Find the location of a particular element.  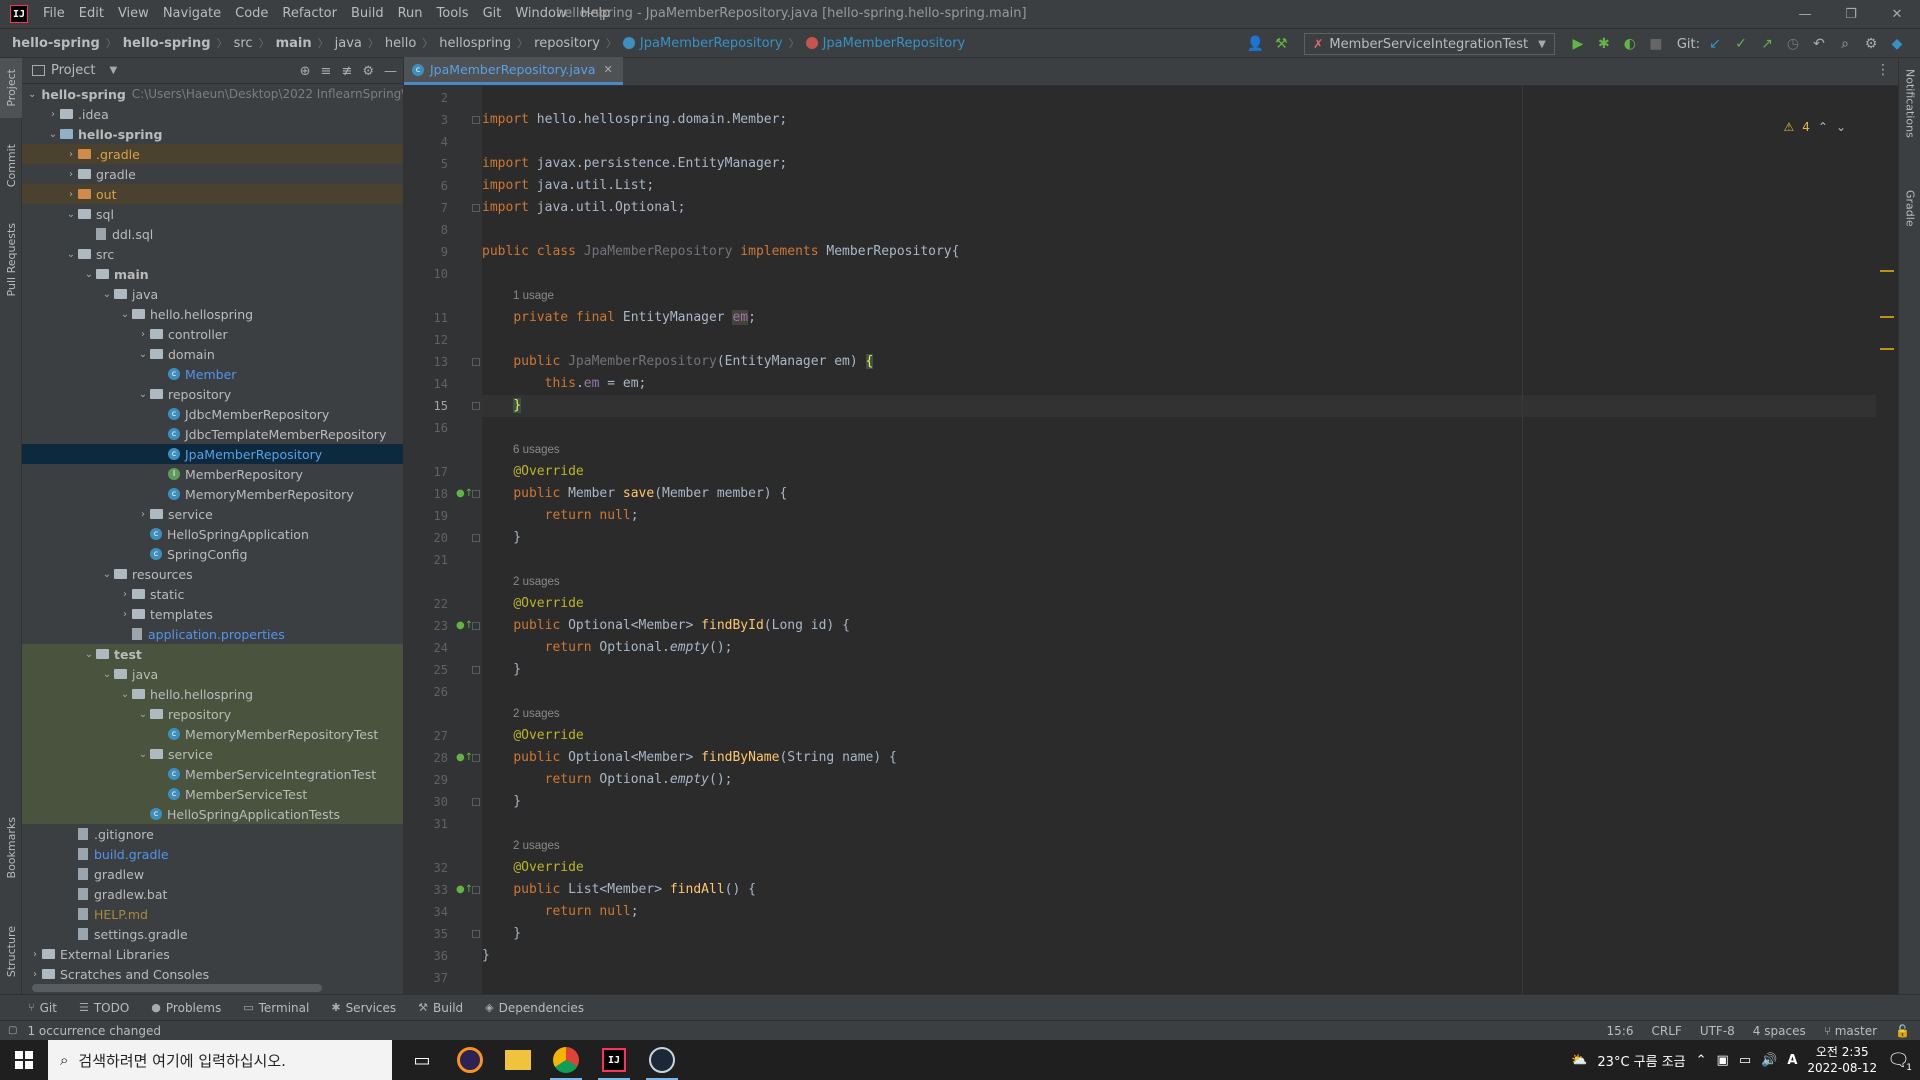

tool-window-problems: ● Problems is located at coordinates (186, 1008).